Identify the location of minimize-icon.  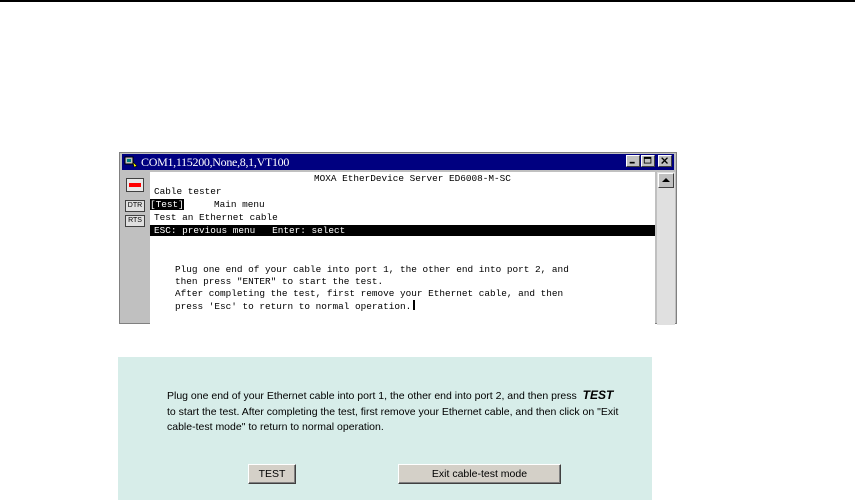
(632, 162).